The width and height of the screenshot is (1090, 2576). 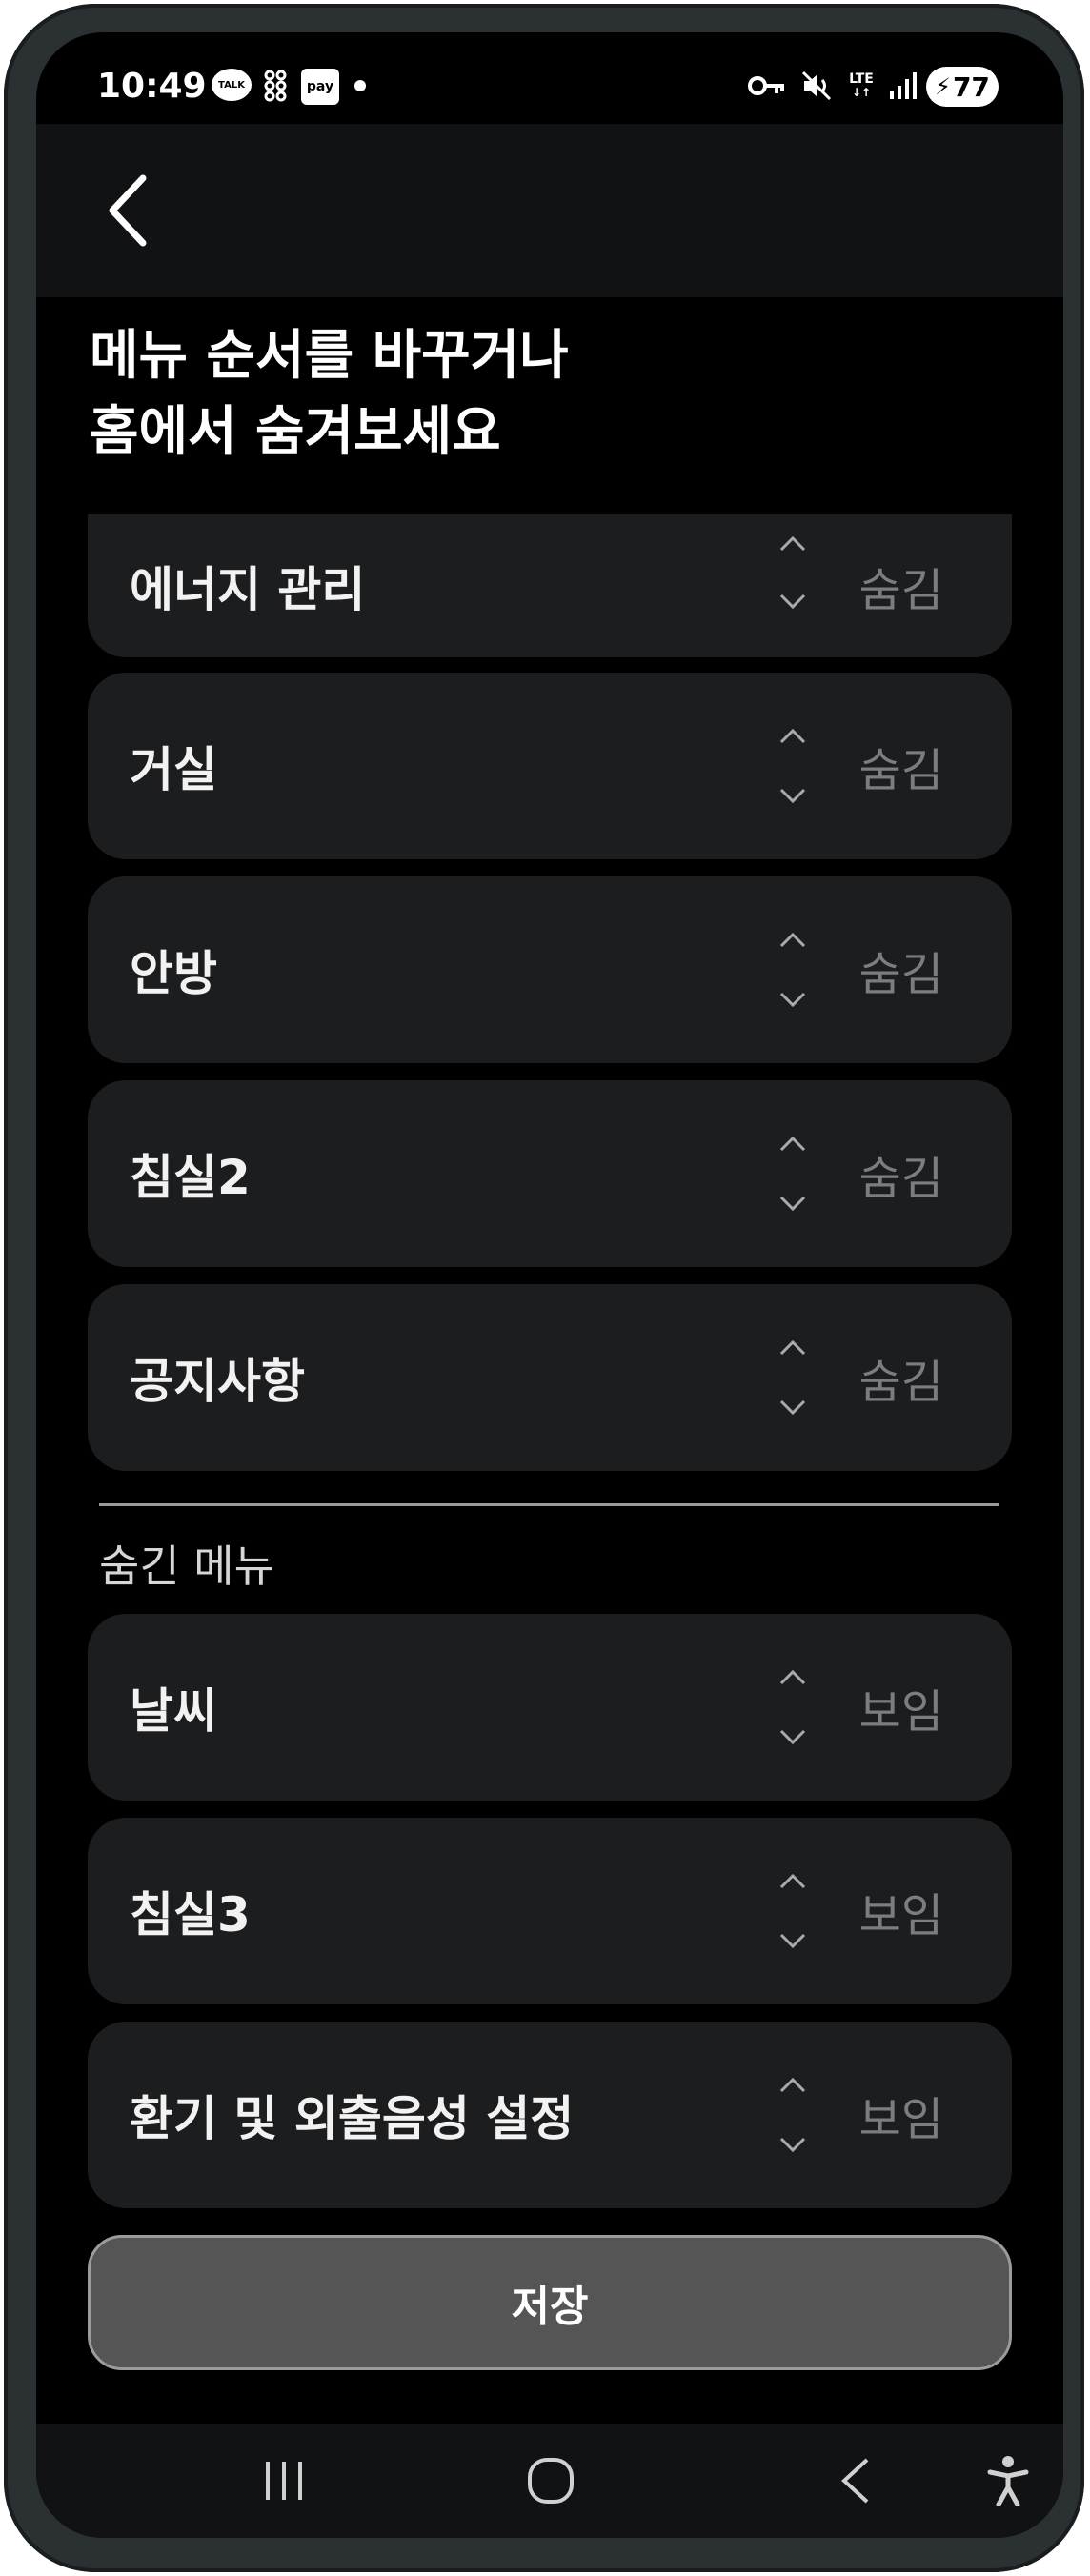 I want to click on battery-icon: ⚡ 77, so click(x=963, y=87).